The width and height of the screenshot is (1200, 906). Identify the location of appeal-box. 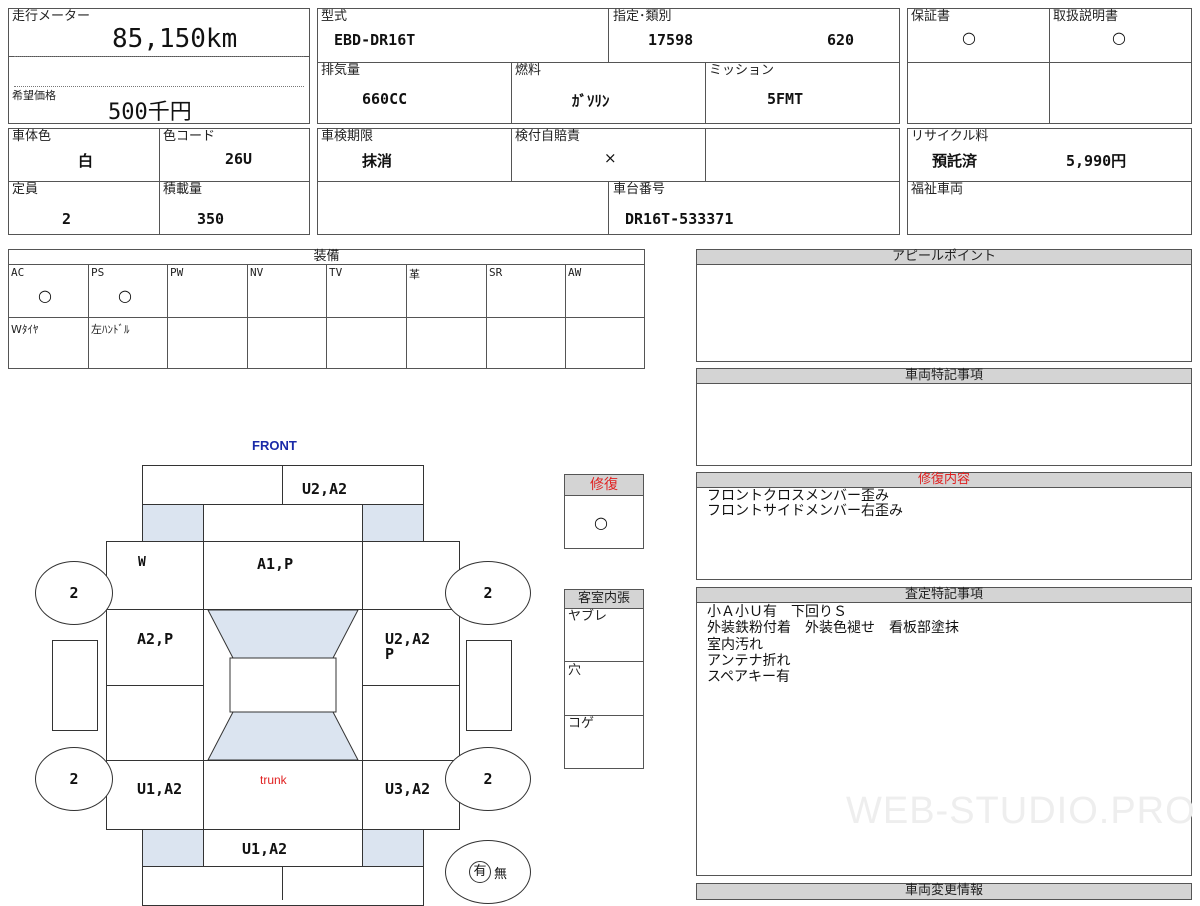
(944, 313).